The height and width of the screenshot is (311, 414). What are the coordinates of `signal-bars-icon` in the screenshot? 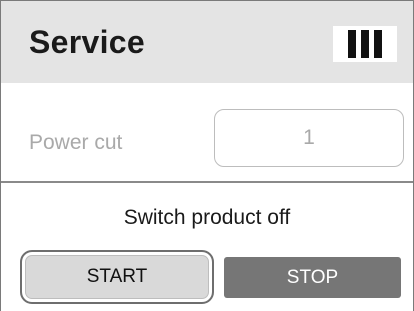 It's located at (365, 44).